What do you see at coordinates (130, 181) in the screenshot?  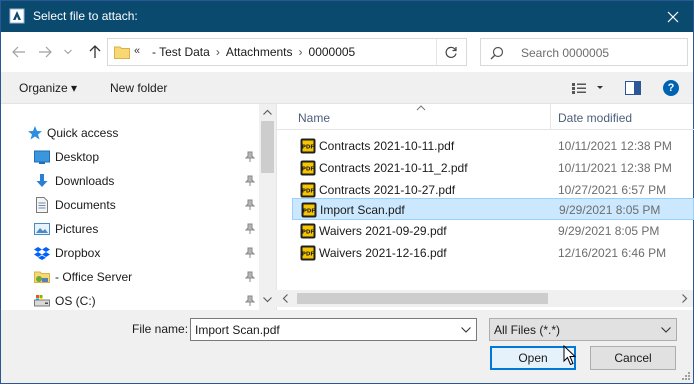 I see `sidebar-item-downloads: Downloads` at bounding box center [130, 181].